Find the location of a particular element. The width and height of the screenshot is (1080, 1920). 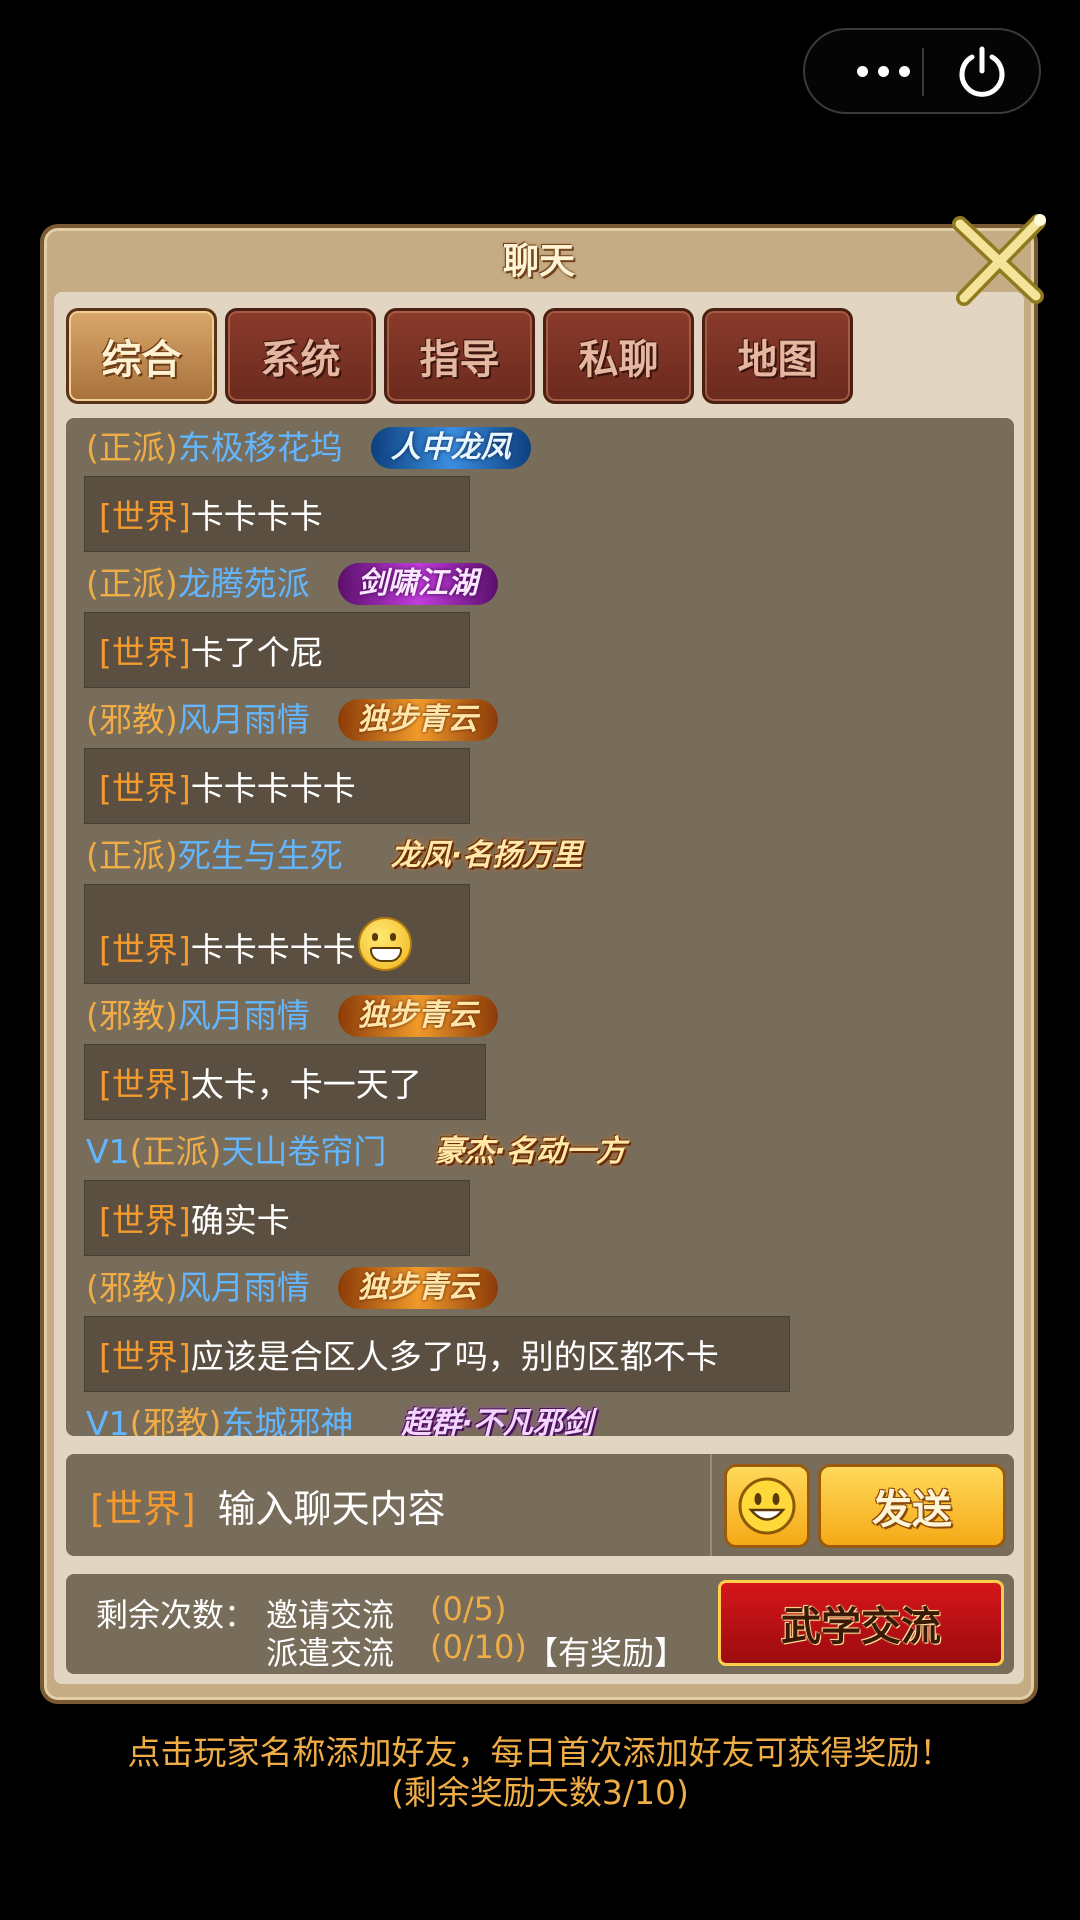

smiley-icon is located at coordinates (767, 1506).